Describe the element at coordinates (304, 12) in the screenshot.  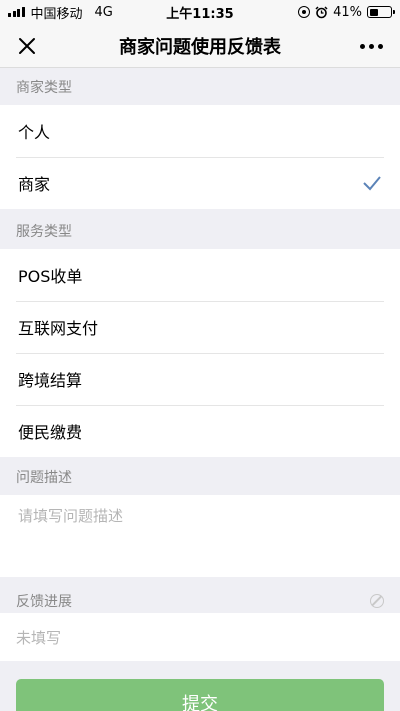
I see `orientation-lock-icon` at that location.